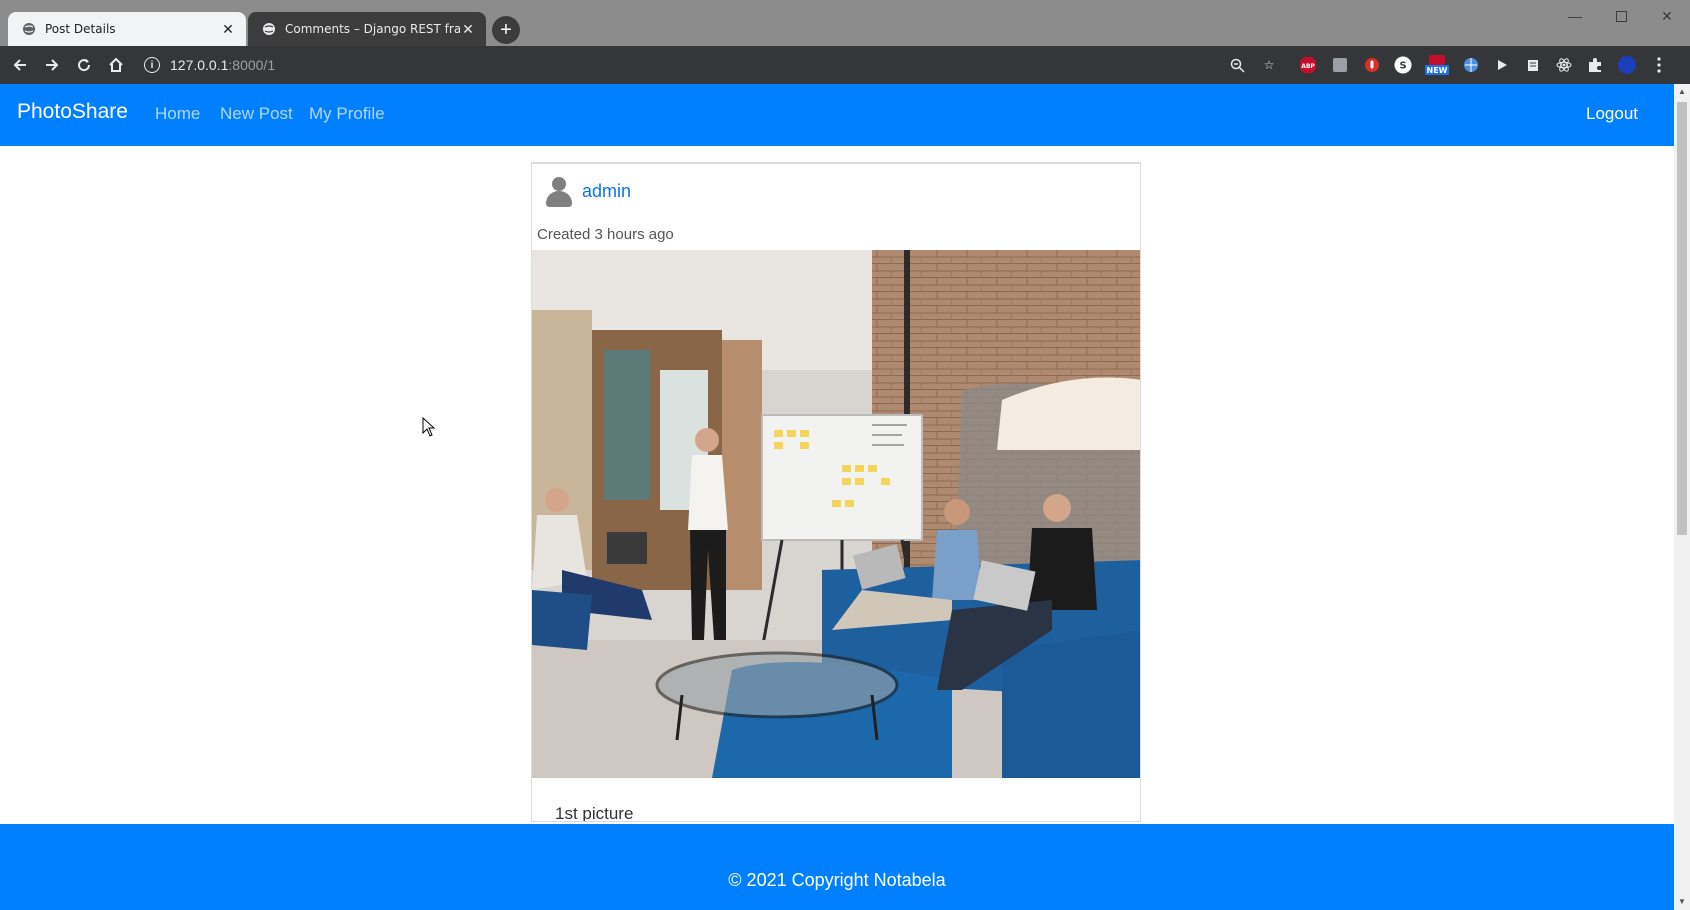 Image resolution: width=1690 pixels, height=910 pixels. Describe the element at coordinates (1627, 65) in the screenshot. I see `profile-avatar-icon` at that location.